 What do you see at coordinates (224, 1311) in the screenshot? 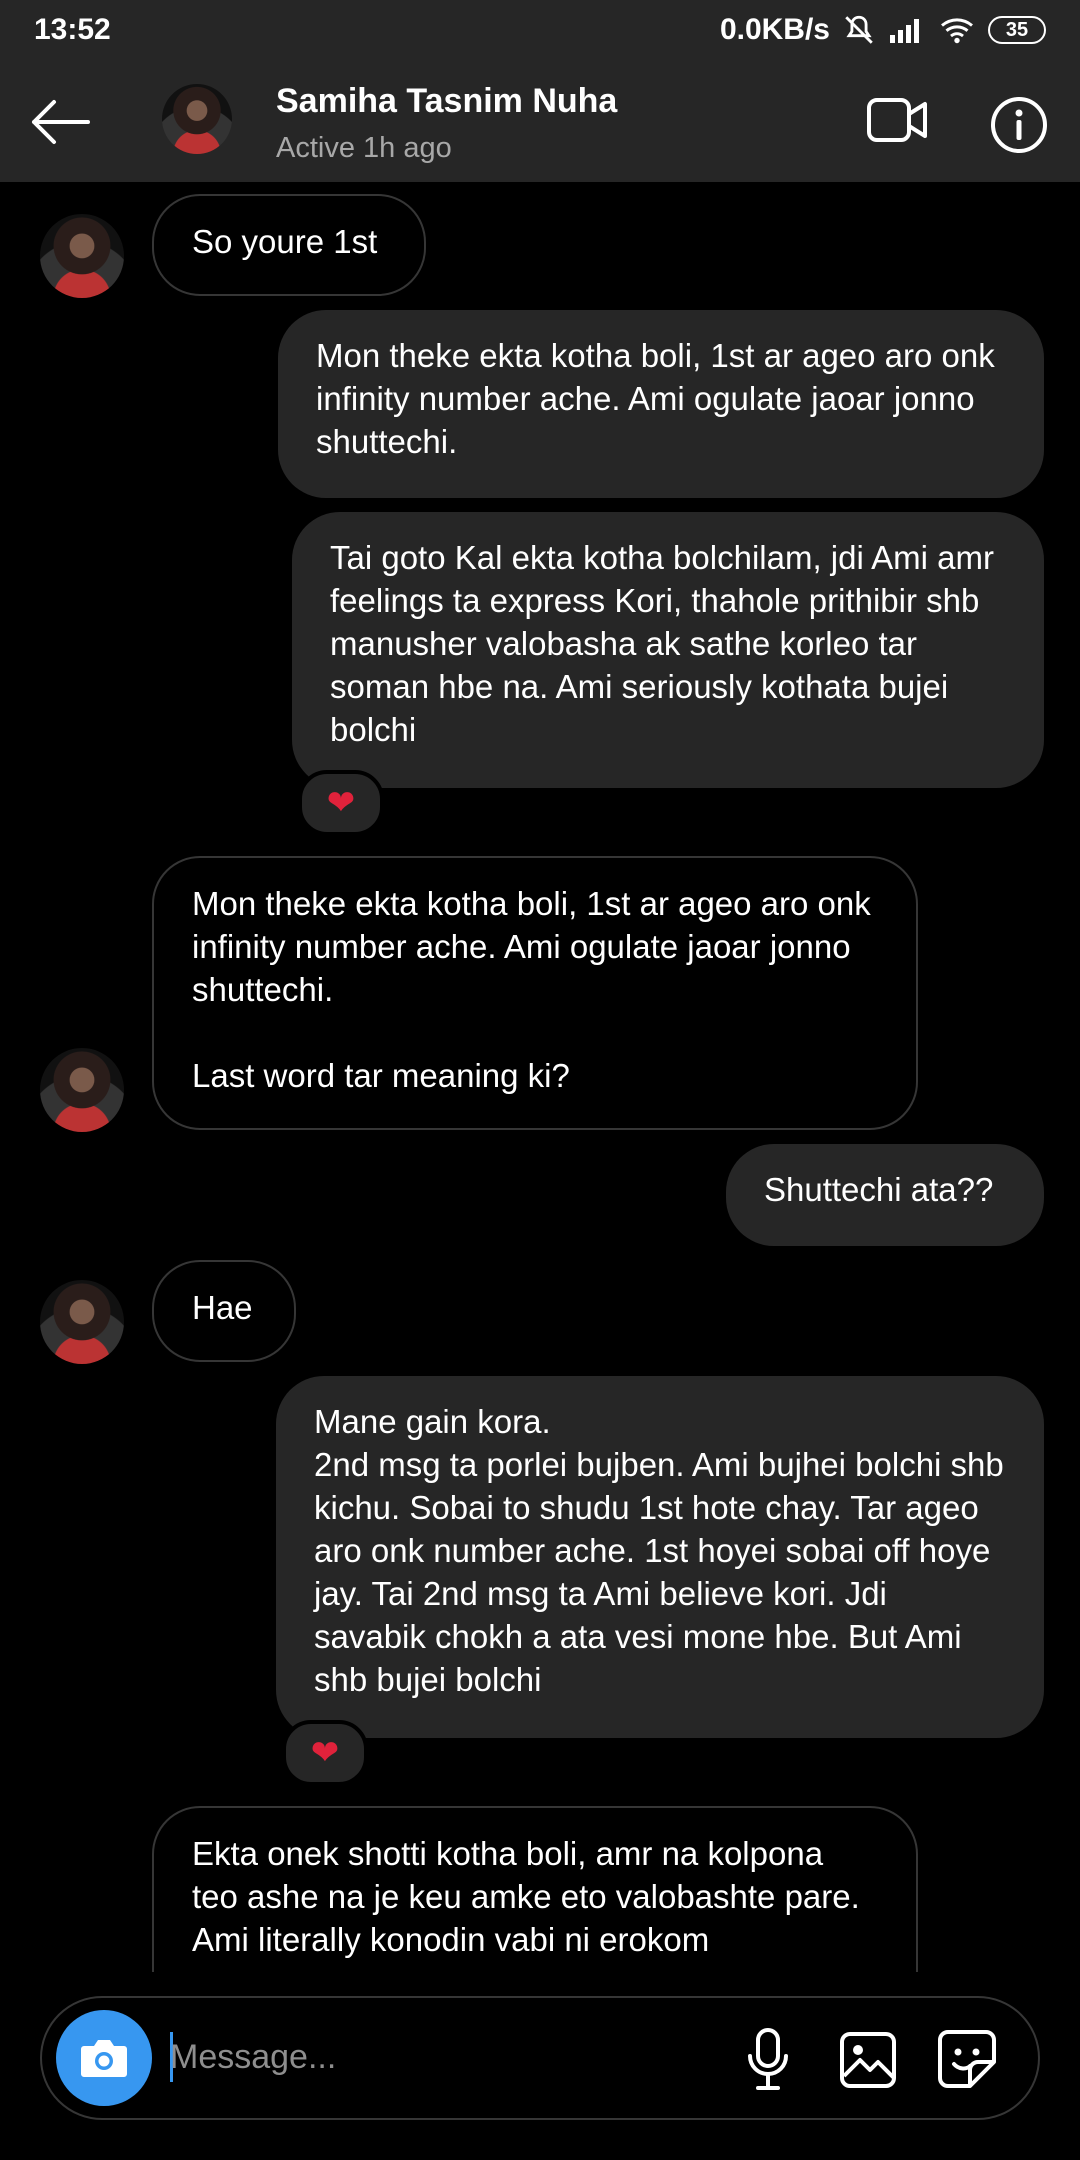
I see `message-bubble-incoming: Hae` at bounding box center [224, 1311].